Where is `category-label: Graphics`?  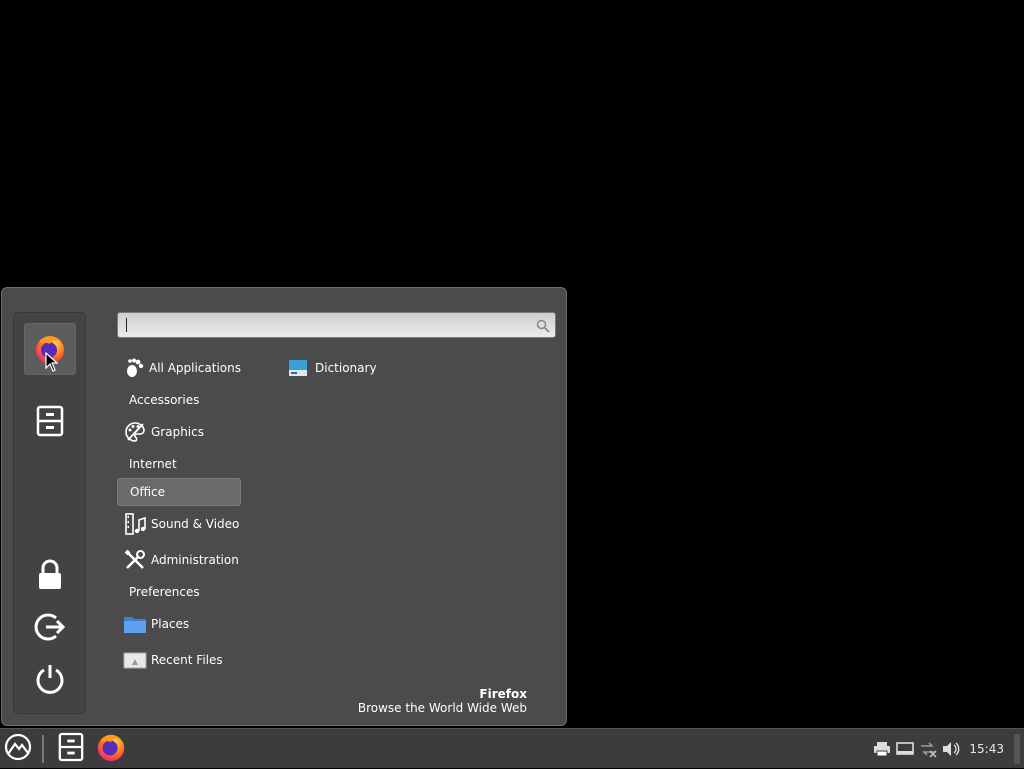 category-label: Graphics is located at coordinates (177, 432).